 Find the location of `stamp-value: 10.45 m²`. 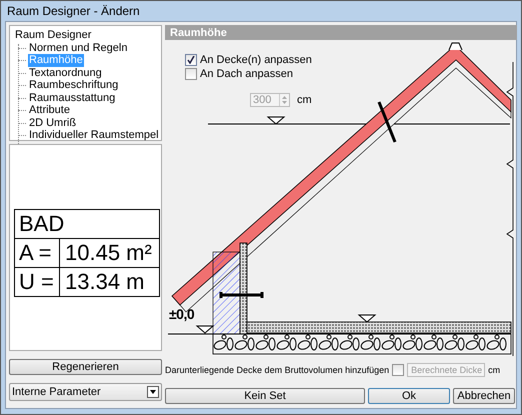

stamp-value: 10.45 m² is located at coordinates (109, 253).